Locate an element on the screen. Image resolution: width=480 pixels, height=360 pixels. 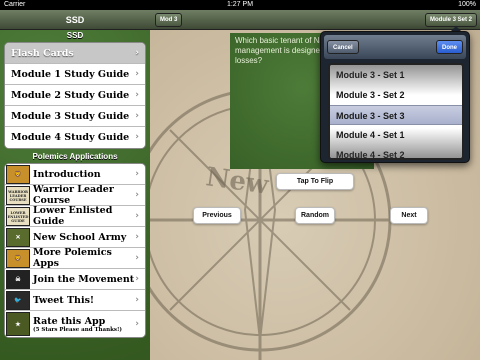
list-item-module-4: Module 4 Study Guide › is located at coordinates (75, 137).